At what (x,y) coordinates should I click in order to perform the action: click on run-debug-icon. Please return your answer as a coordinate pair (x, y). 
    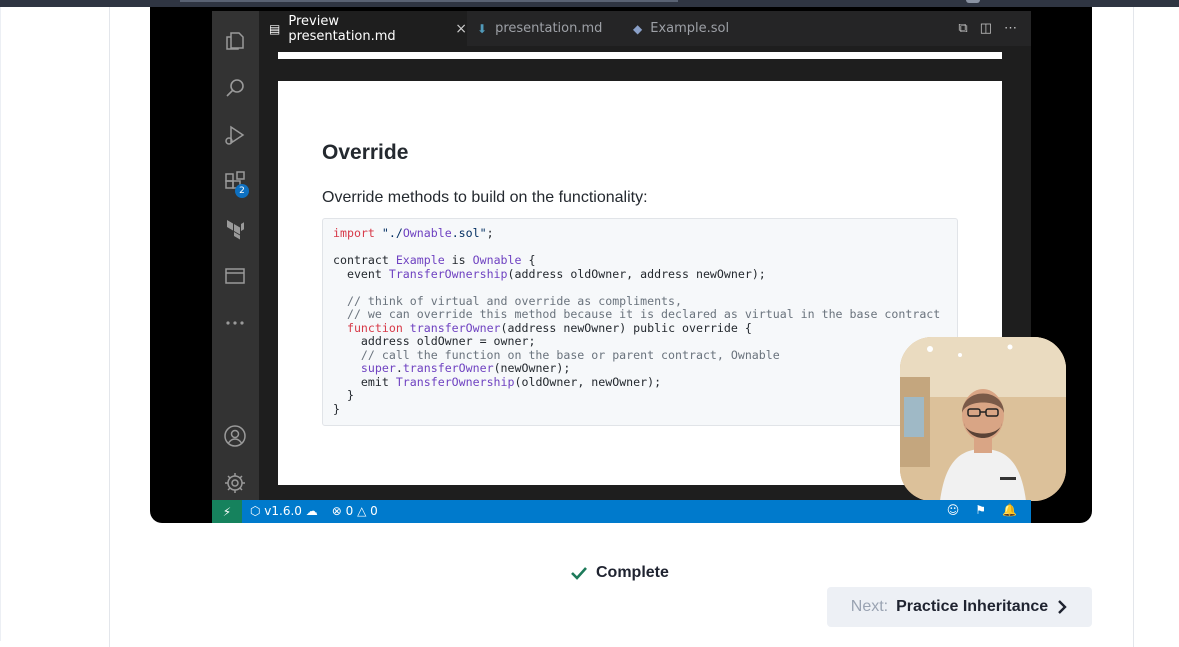
    Looking at the image, I should click on (235, 135).